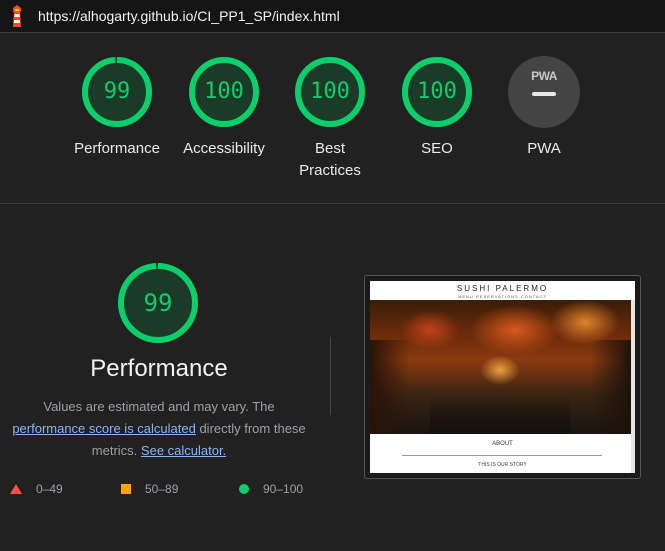 This screenshot has width=665, height=551. Describe the element at coordinates (330, 159) in the screenshot. I see `gauge-label: Best Practices` at that location.